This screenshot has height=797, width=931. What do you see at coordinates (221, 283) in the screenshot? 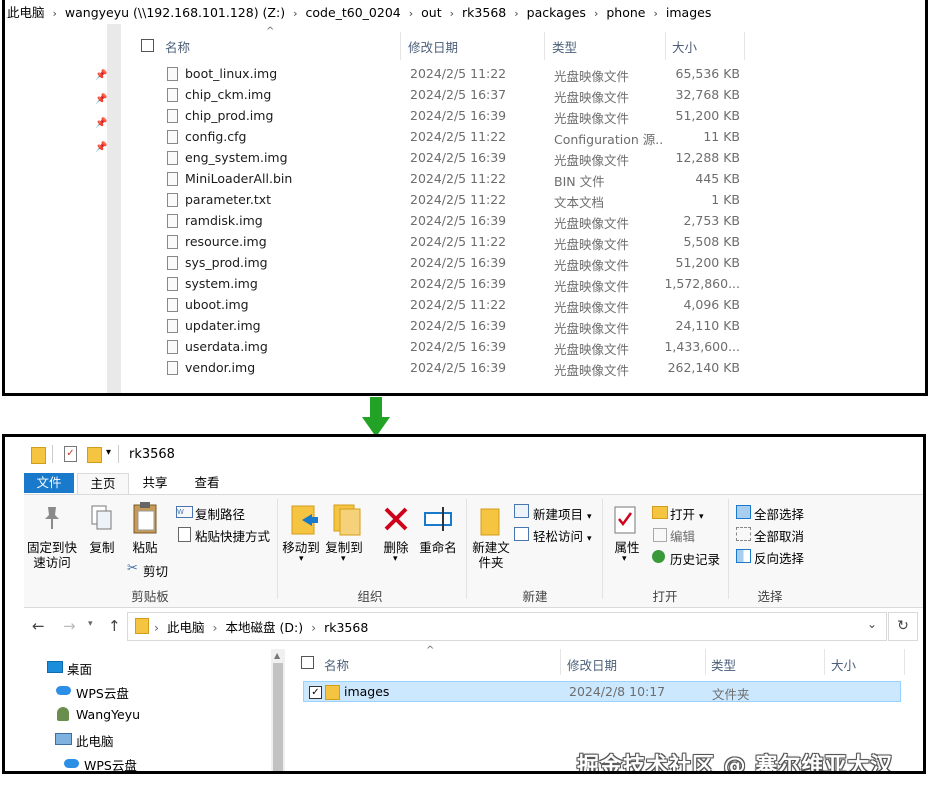
I see `file-name: system.img` at bounding box center [221, 283].